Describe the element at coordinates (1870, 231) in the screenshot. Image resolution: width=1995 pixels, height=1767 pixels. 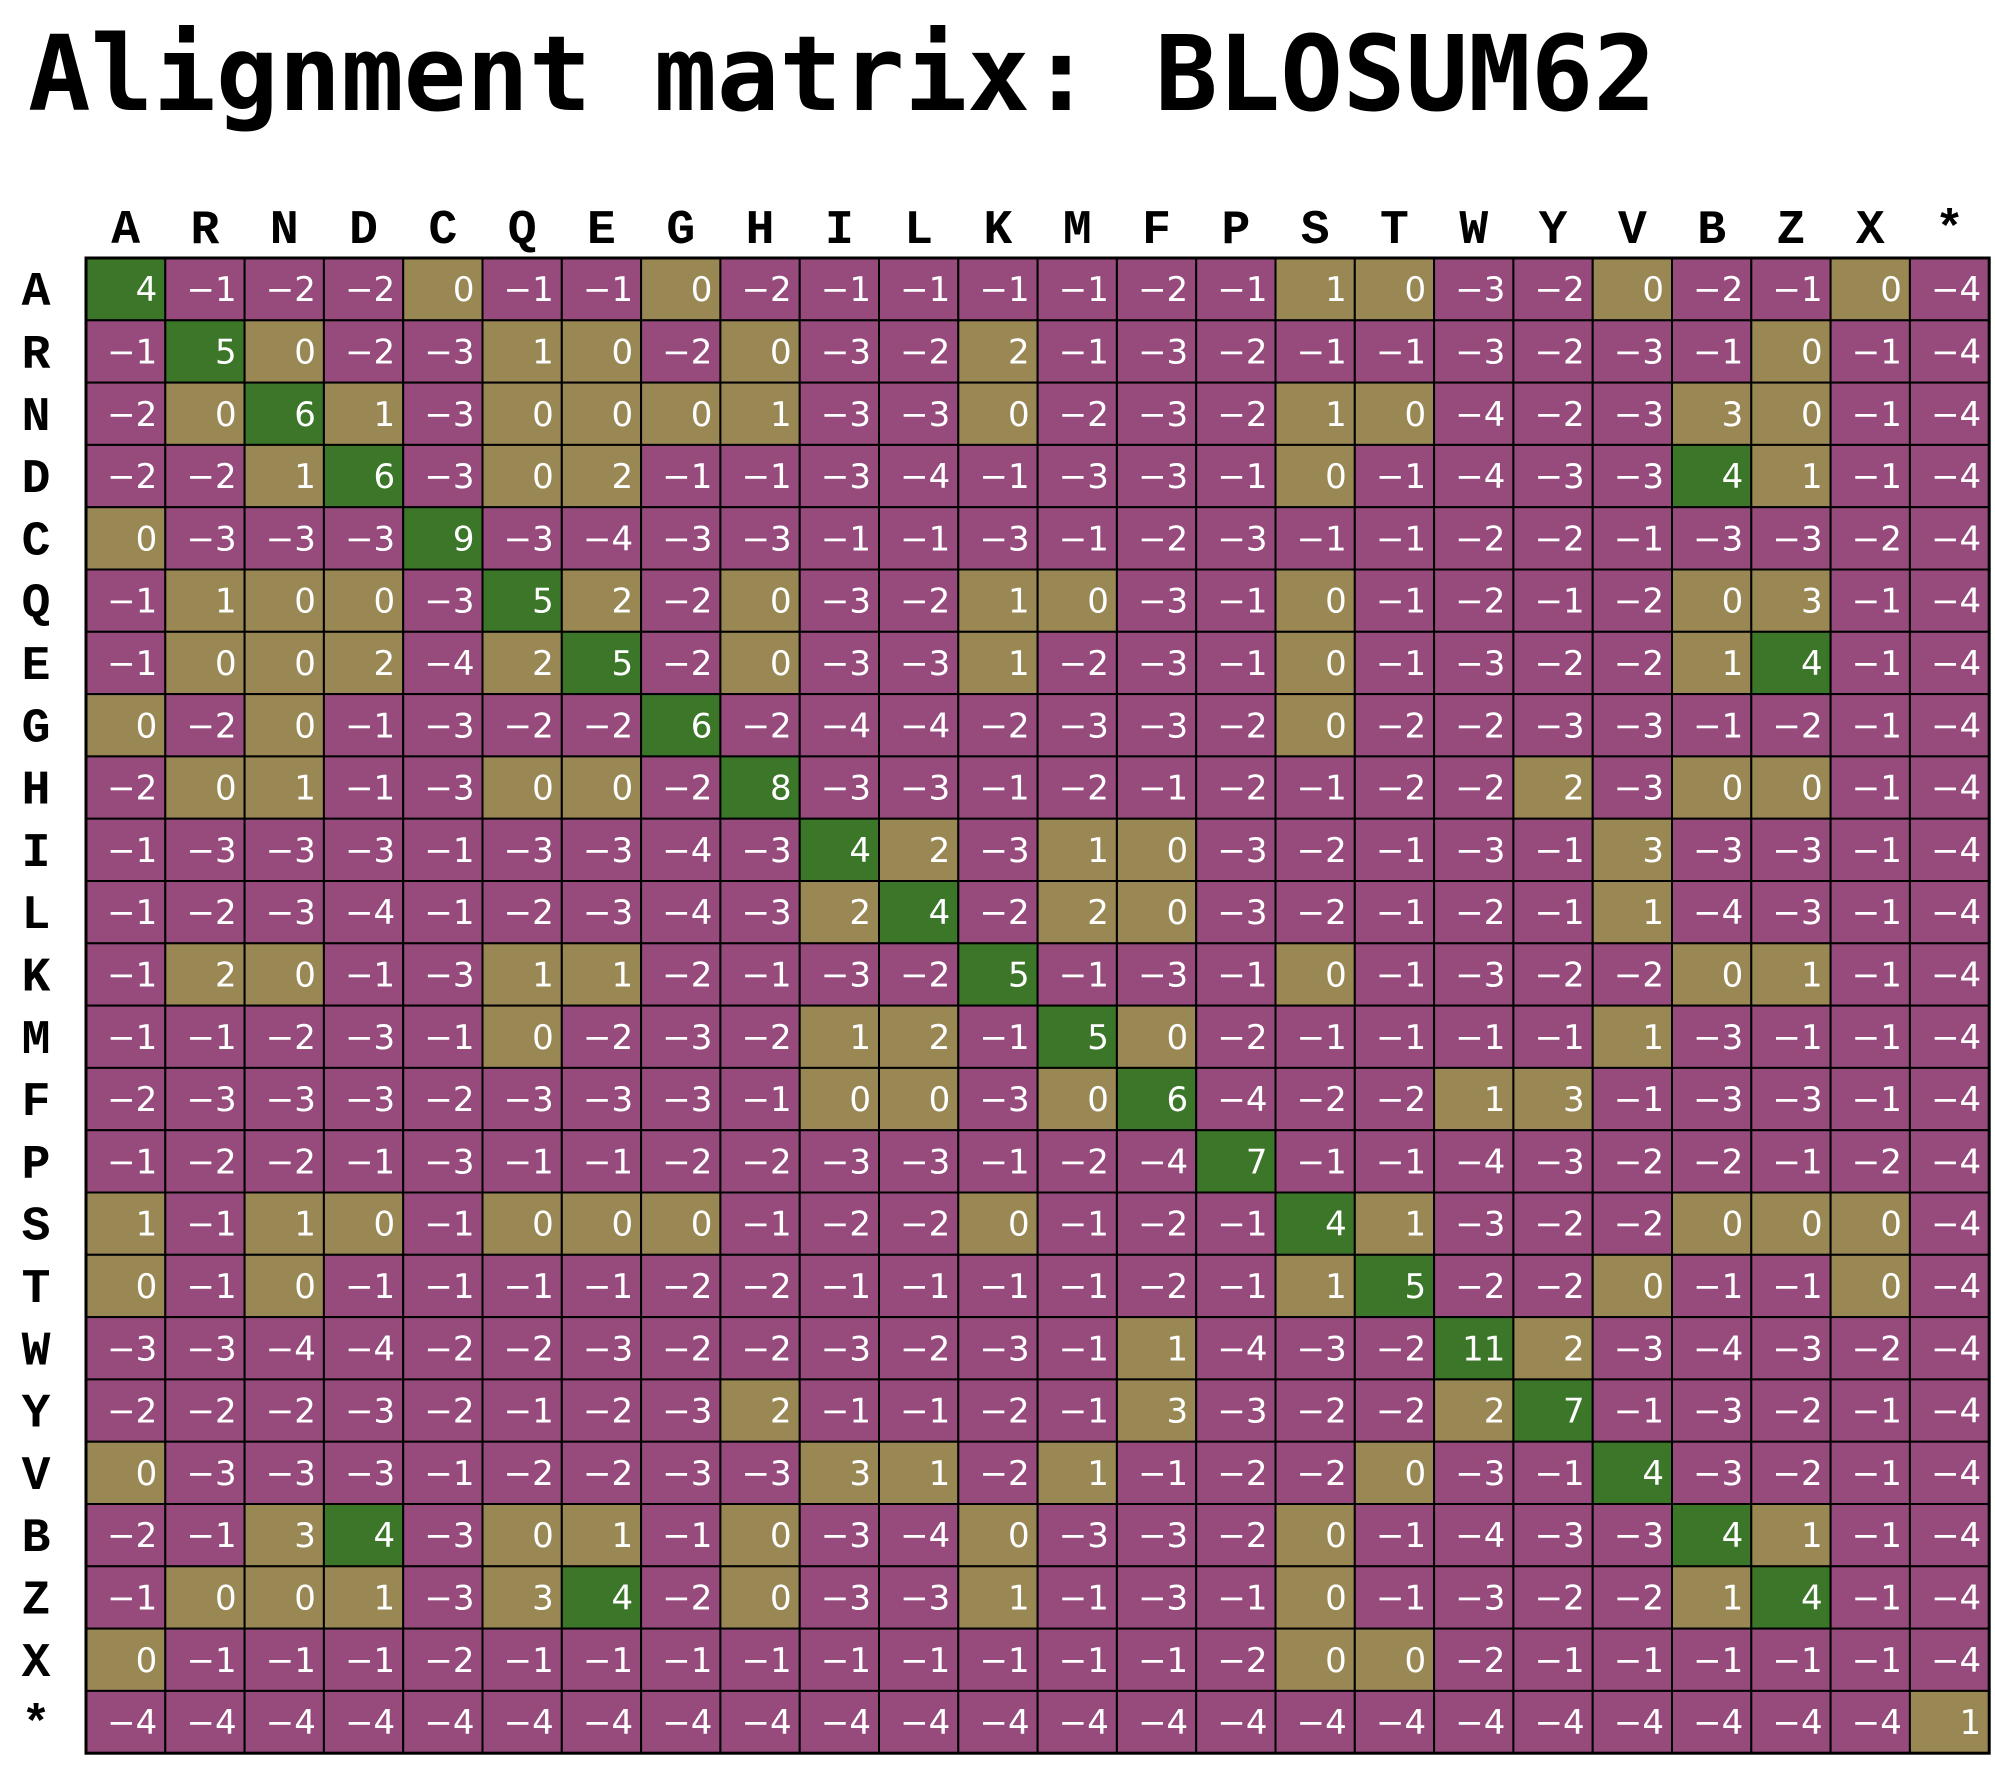
I see `column-label: X` at that location.